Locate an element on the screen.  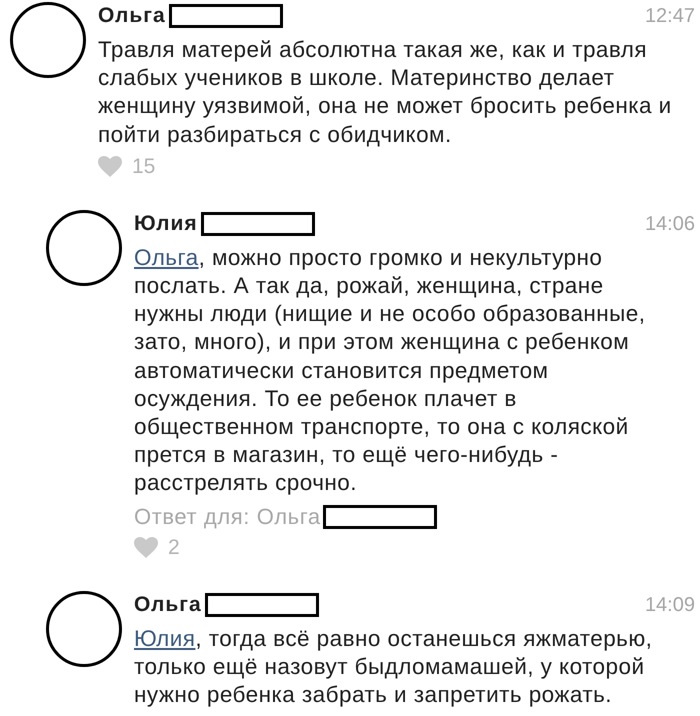
timestamp: 14:09 is located at coordinates (669, 605).